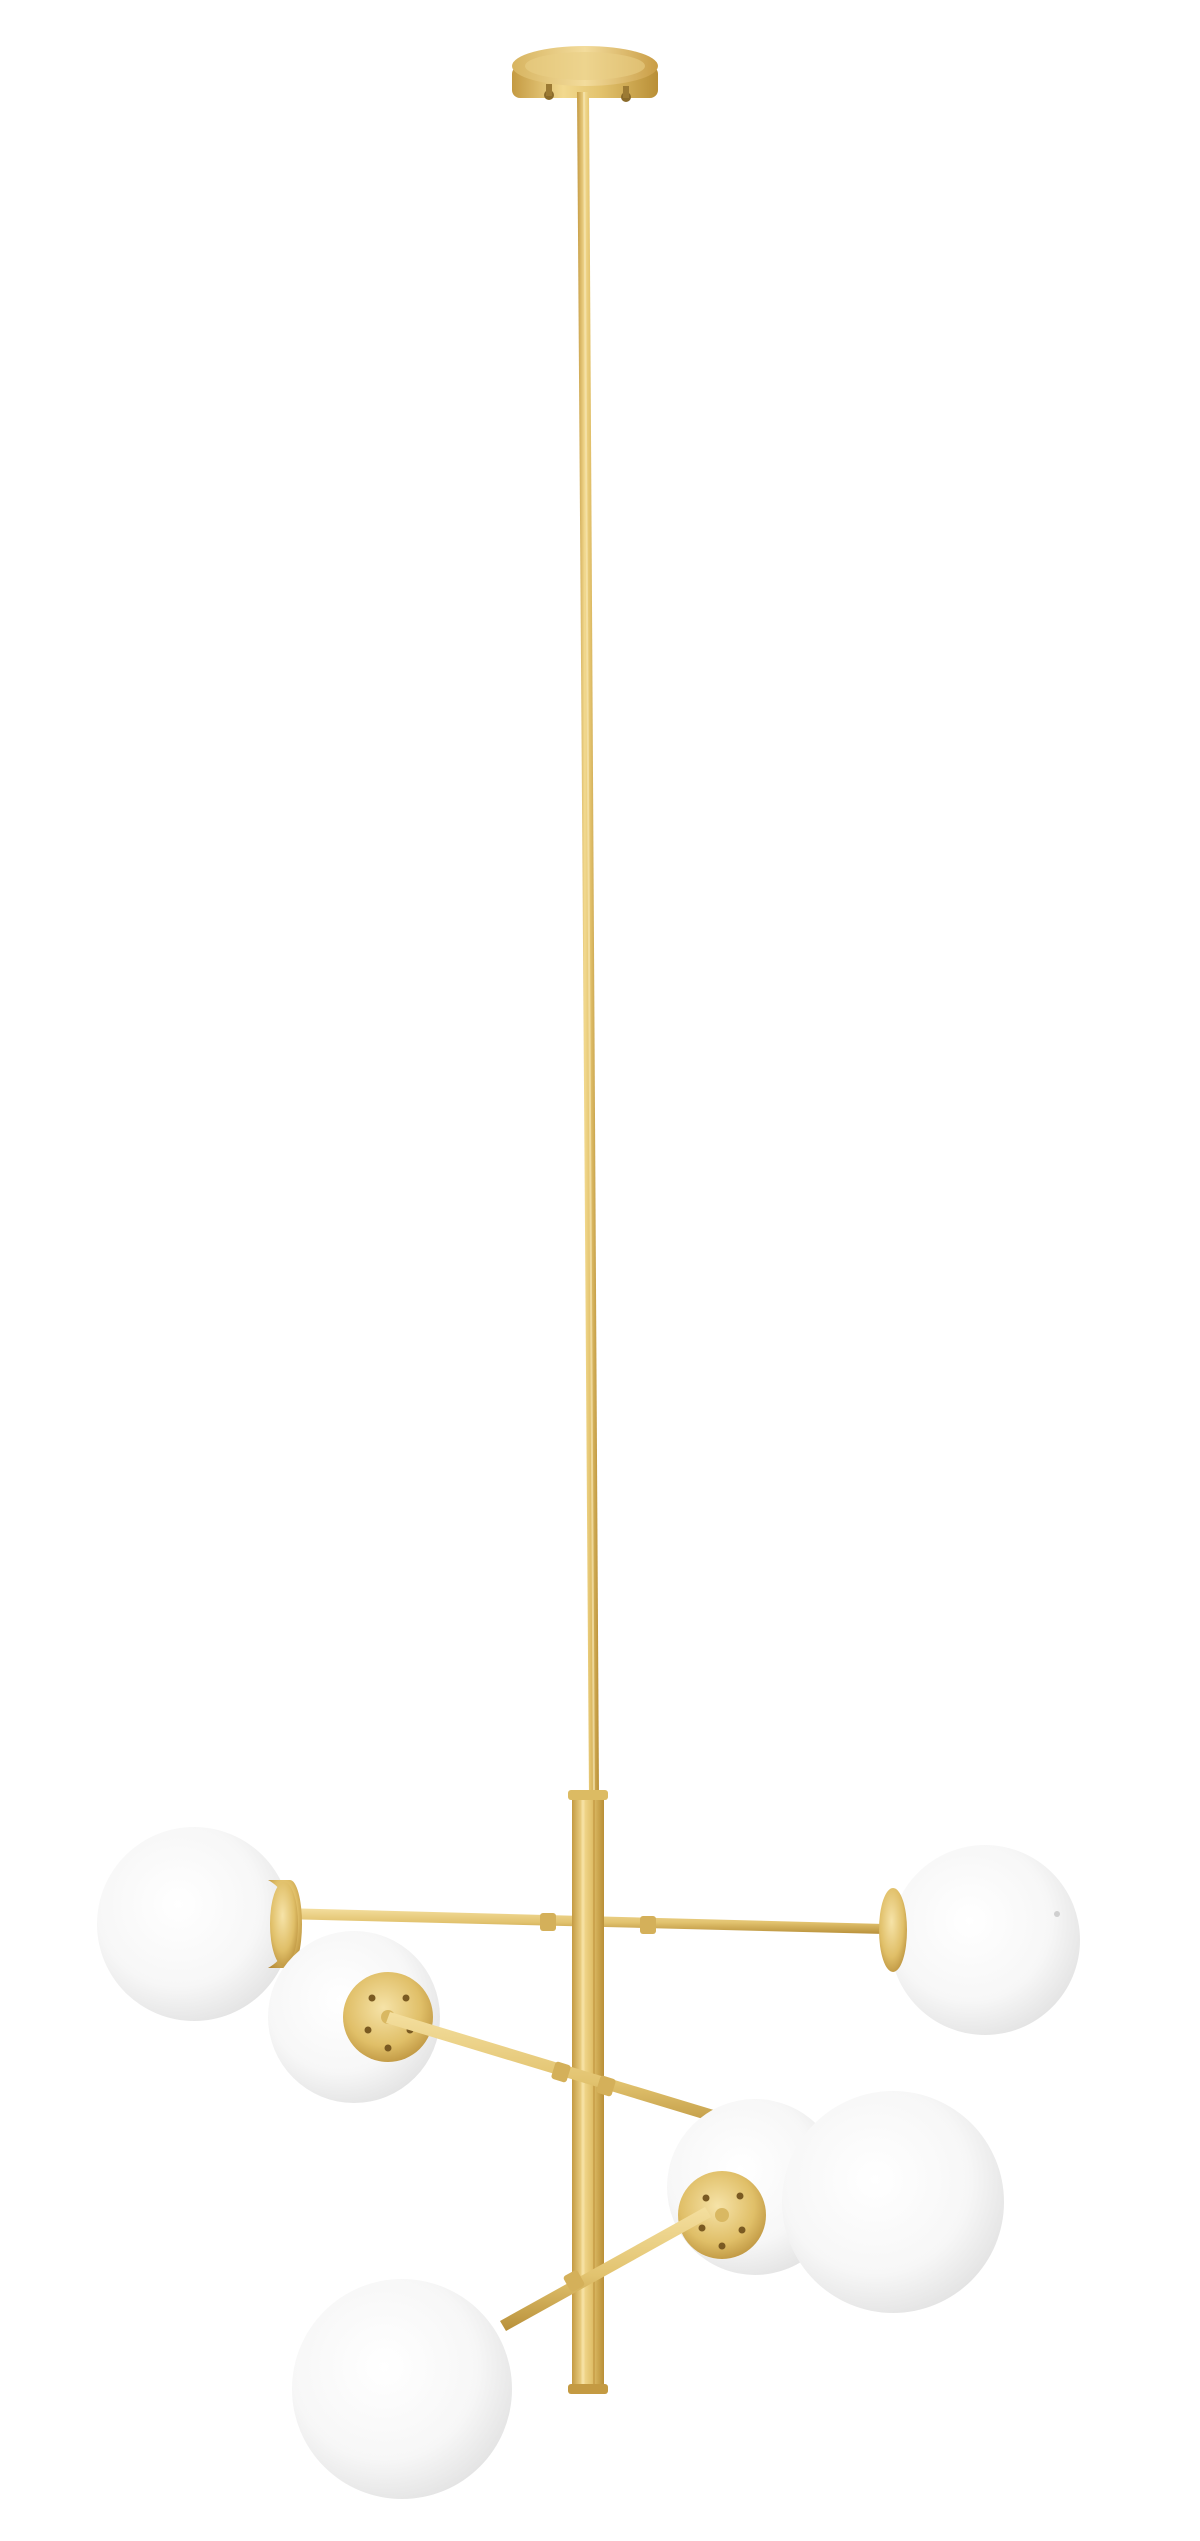 This screenshot has height=2541, width=1200. What do you see at coordinates (402, 2389) in the screenshot?
I see `globe-bottom-left` at bounding box center [402, 2389].